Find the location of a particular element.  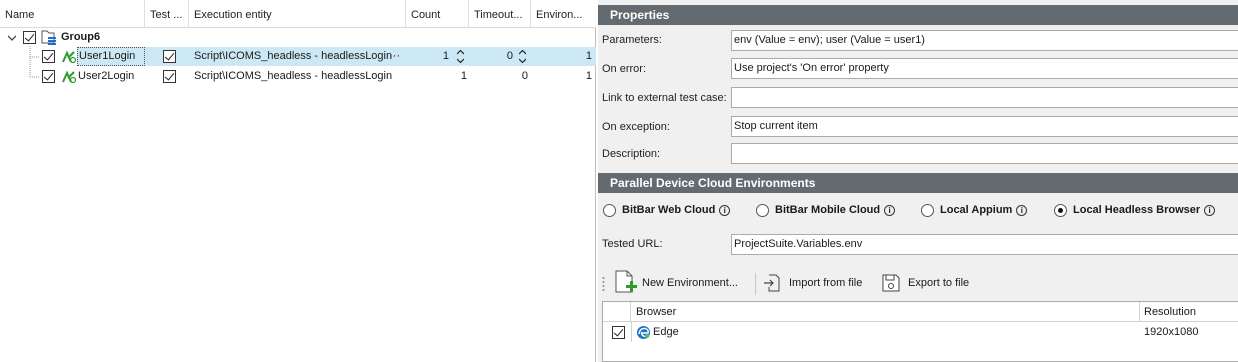

radio-local-headless-browser: Local Headless Browser i is located at coordinates (1135, 210).